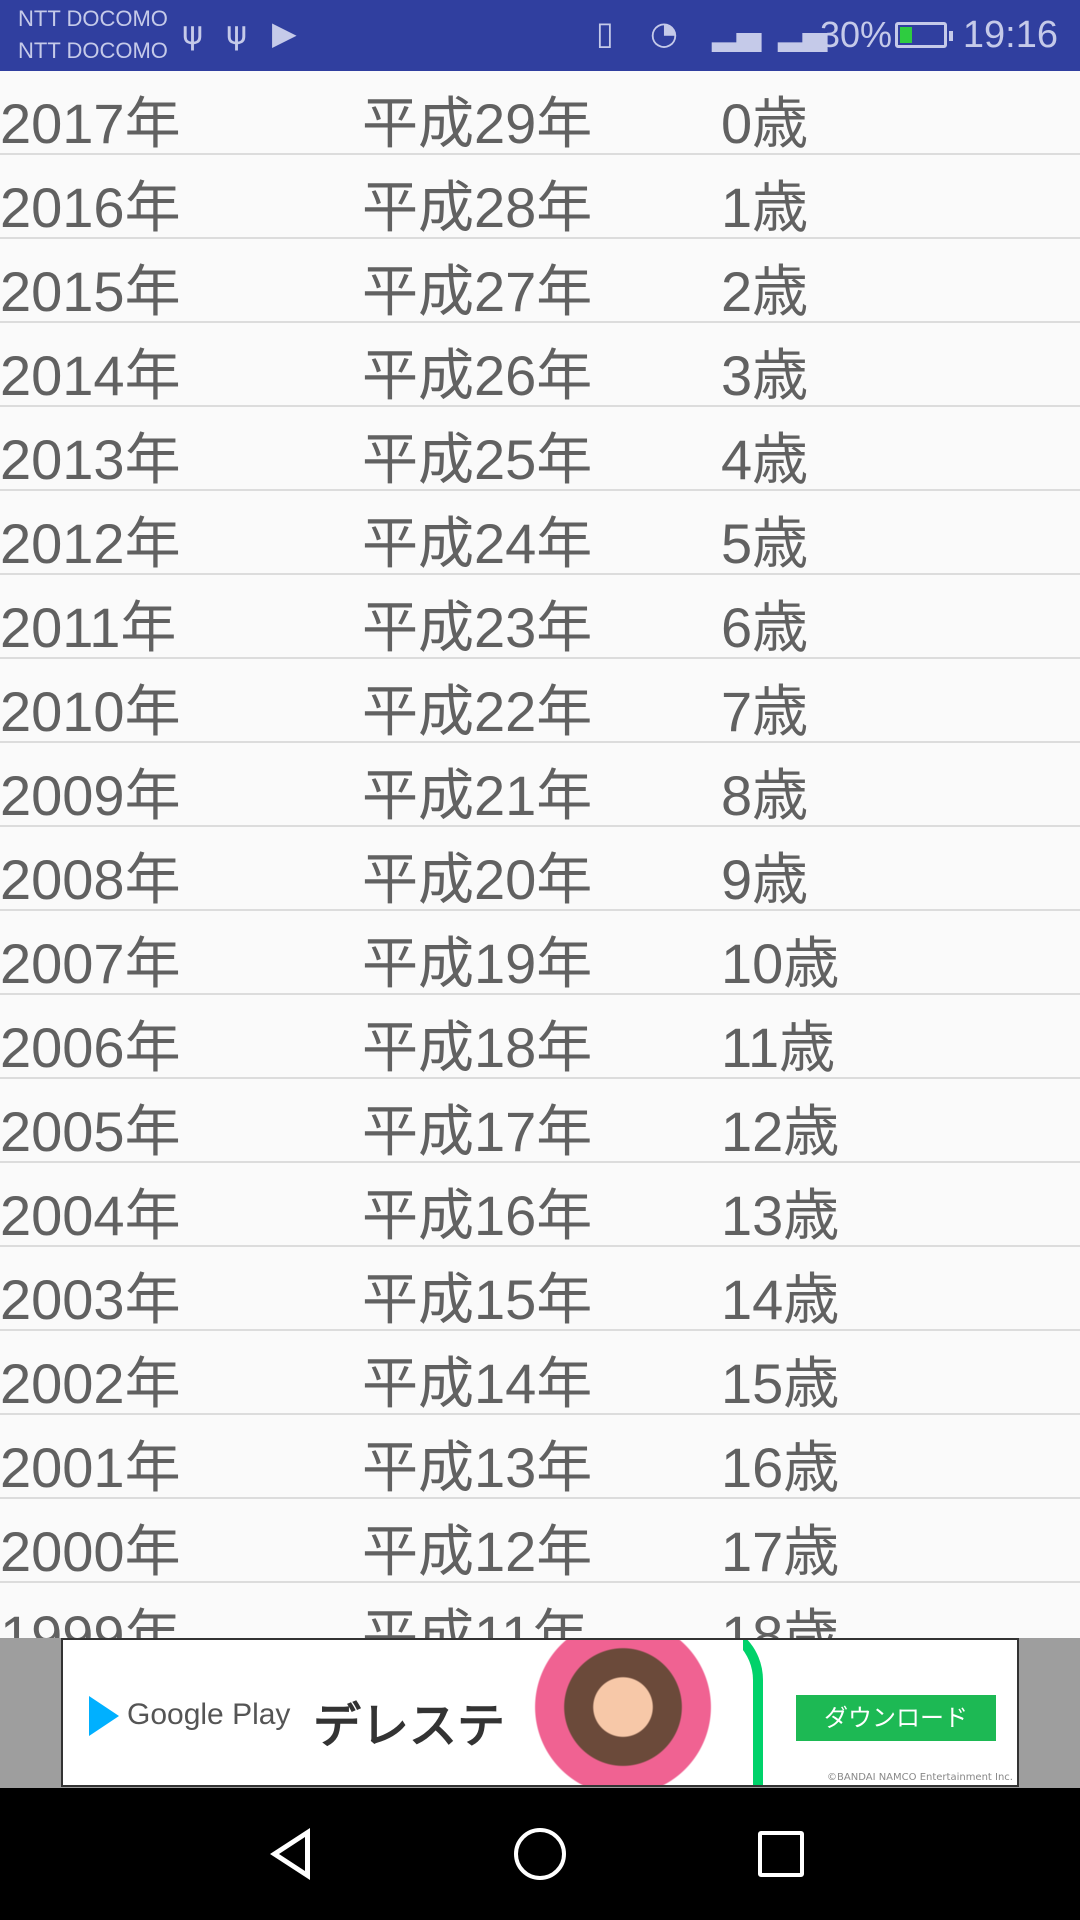 This screenshot has width=1080, height=1920. What do you see at coordinates (765, 291) in the screenshot?
I see `age-cell: 2歳` at bounding box center [765, 291].